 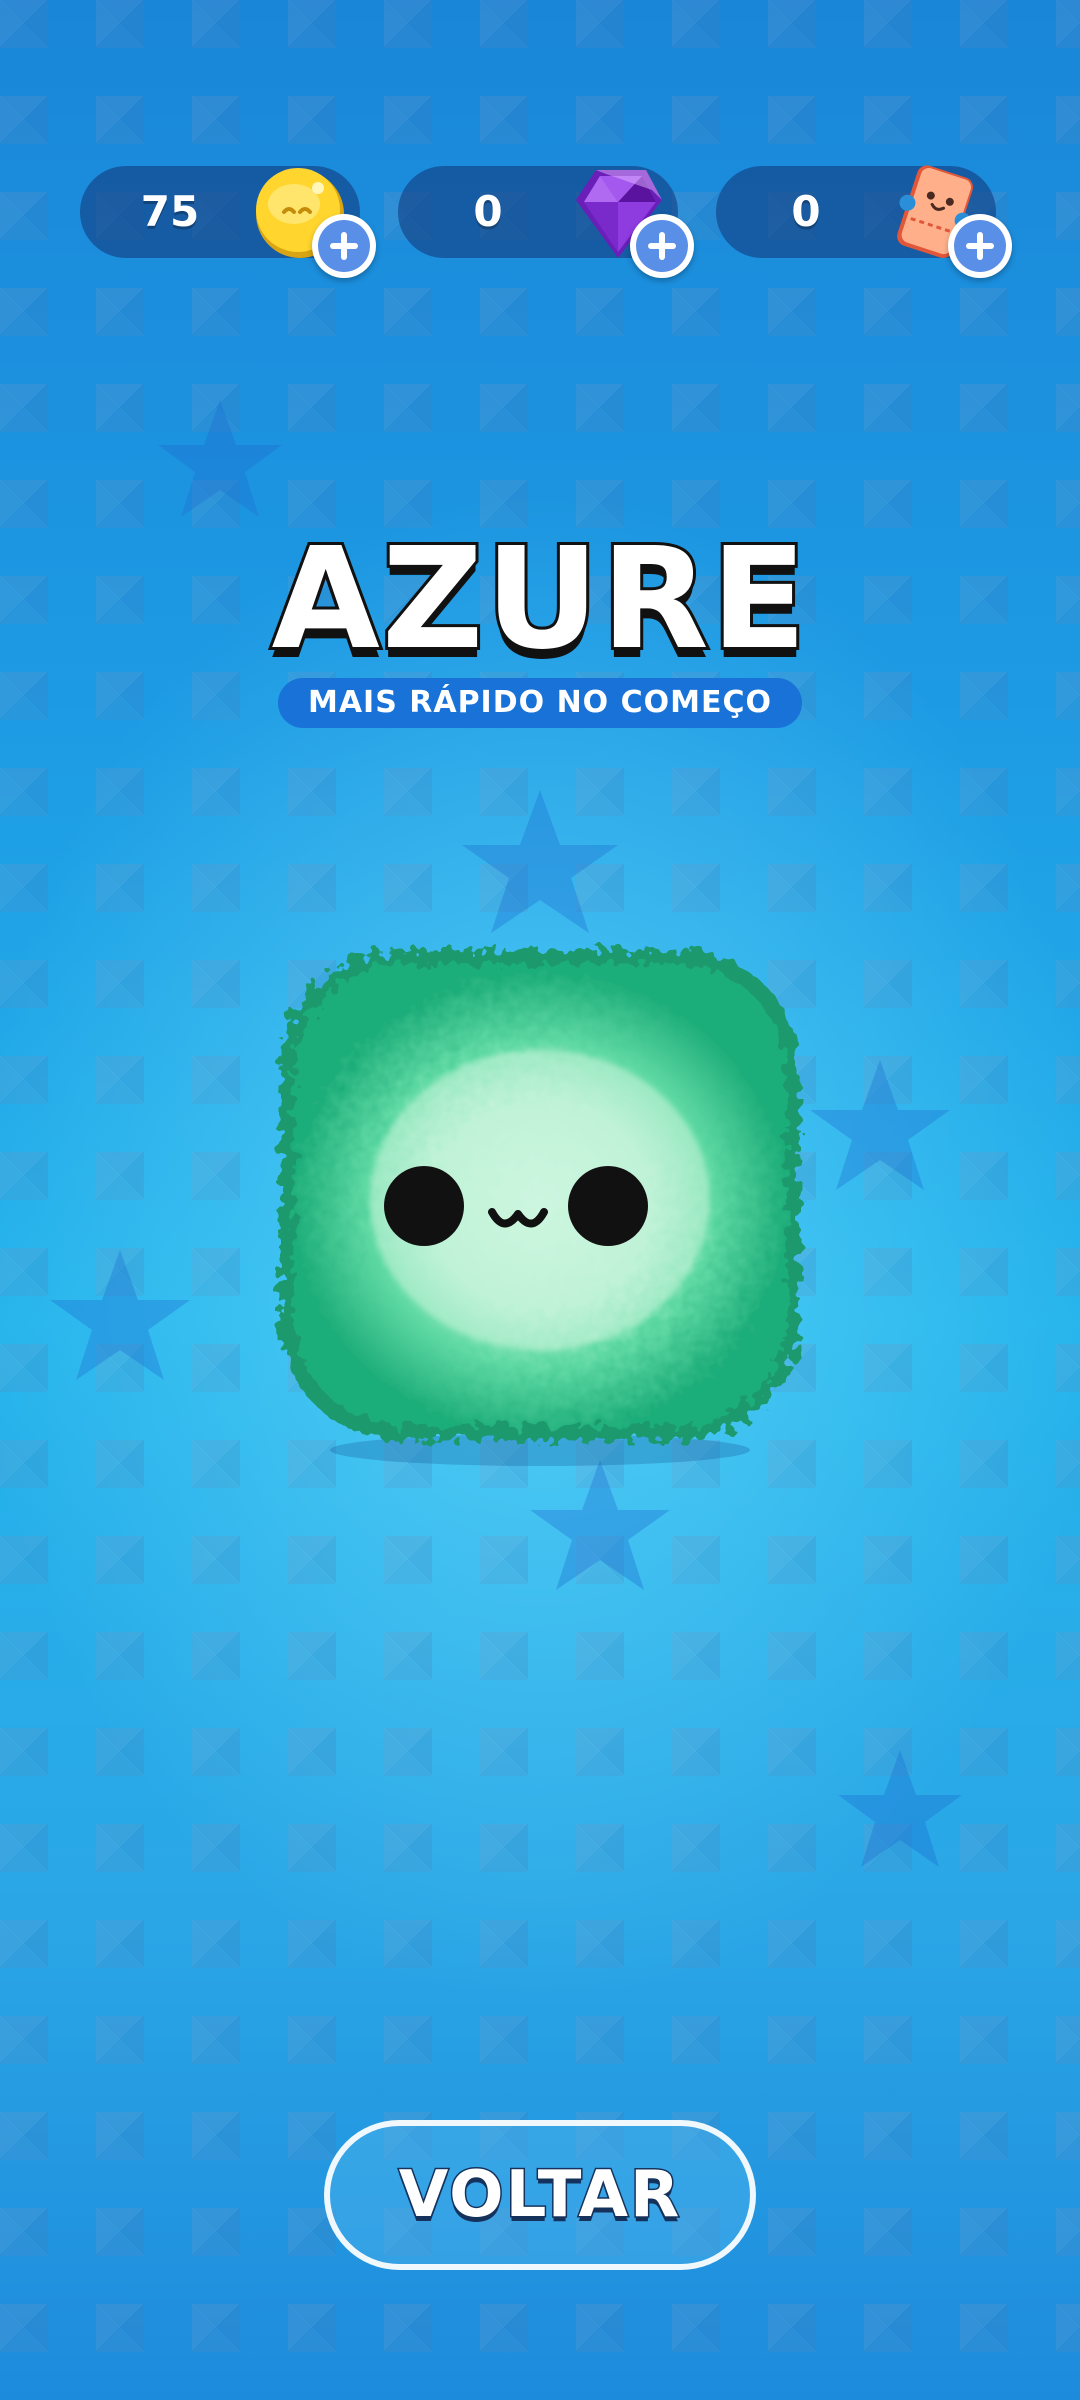 I want to click on character-name: AZURE, so click(x=539, y=600).